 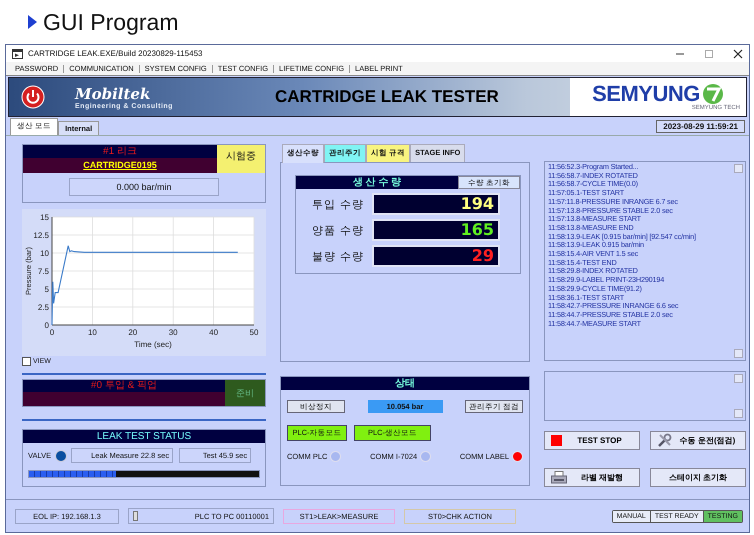 What do you see at coordinates (46, 289) in the screenshot?
I see `y-tick-label: 5` at bounding box center [46, 289].